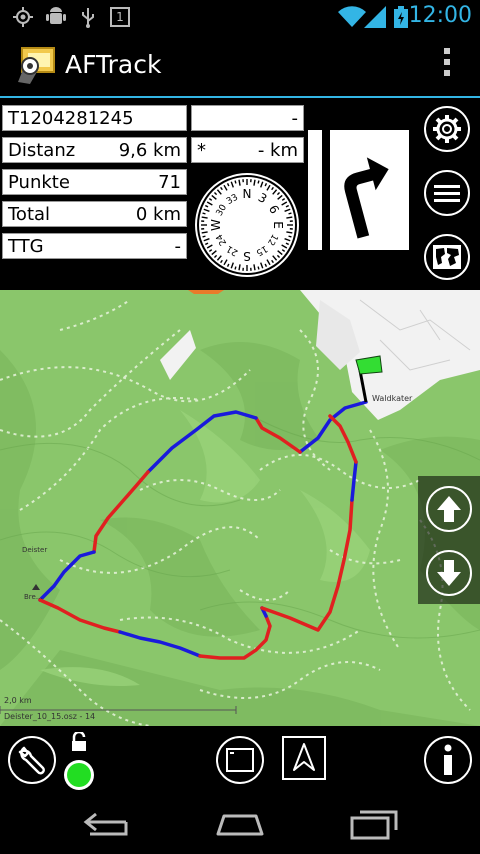 This screenshot has height=854, width=480. Describe the element at coordinates (315, 190) in the screenshot. I see `turn-bar` at that location.